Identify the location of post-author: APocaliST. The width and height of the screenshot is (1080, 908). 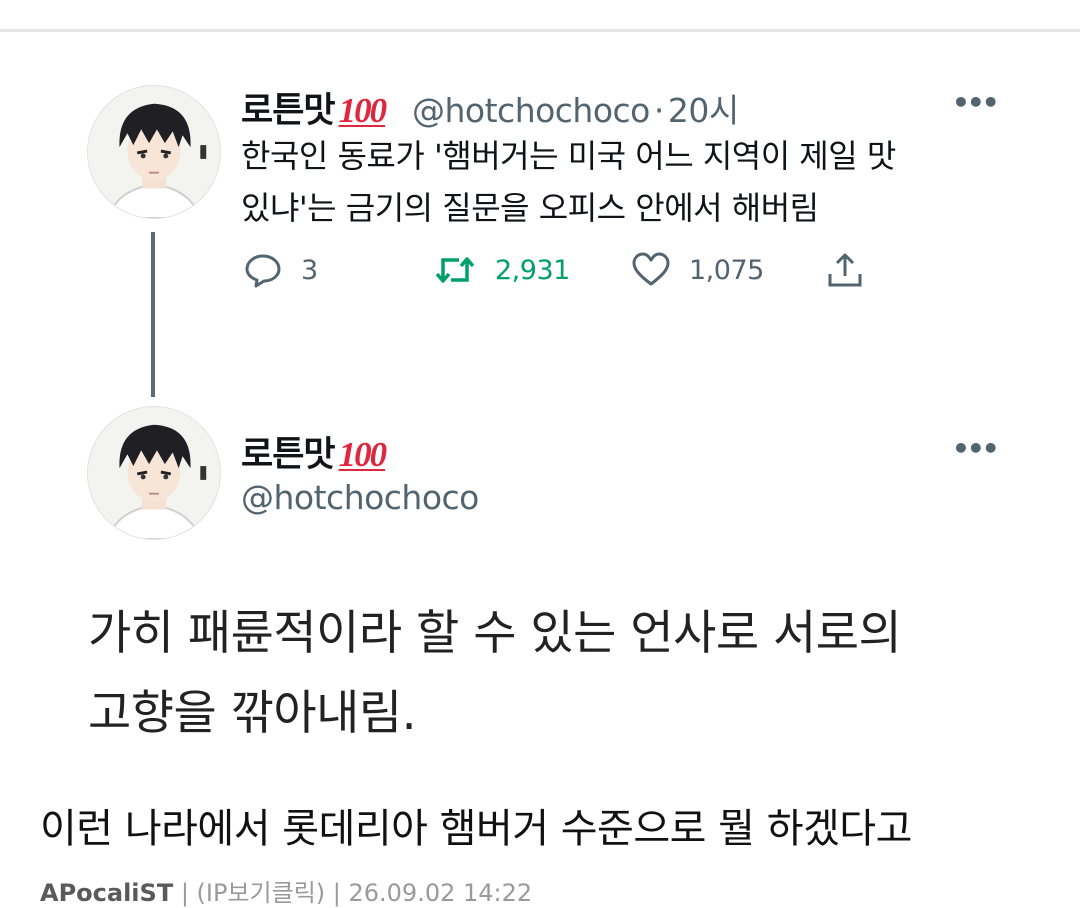
(106, 893).